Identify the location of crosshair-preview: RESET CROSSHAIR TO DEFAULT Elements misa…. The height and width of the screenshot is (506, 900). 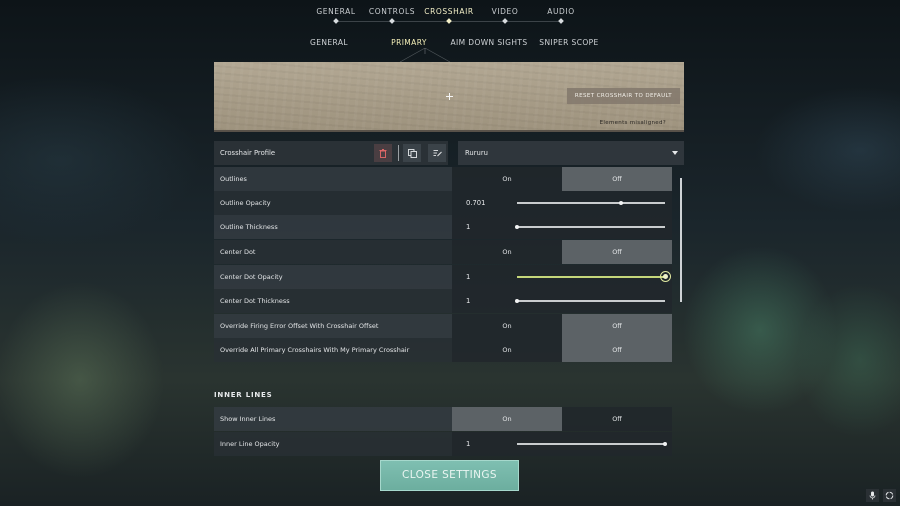
(449, 97).